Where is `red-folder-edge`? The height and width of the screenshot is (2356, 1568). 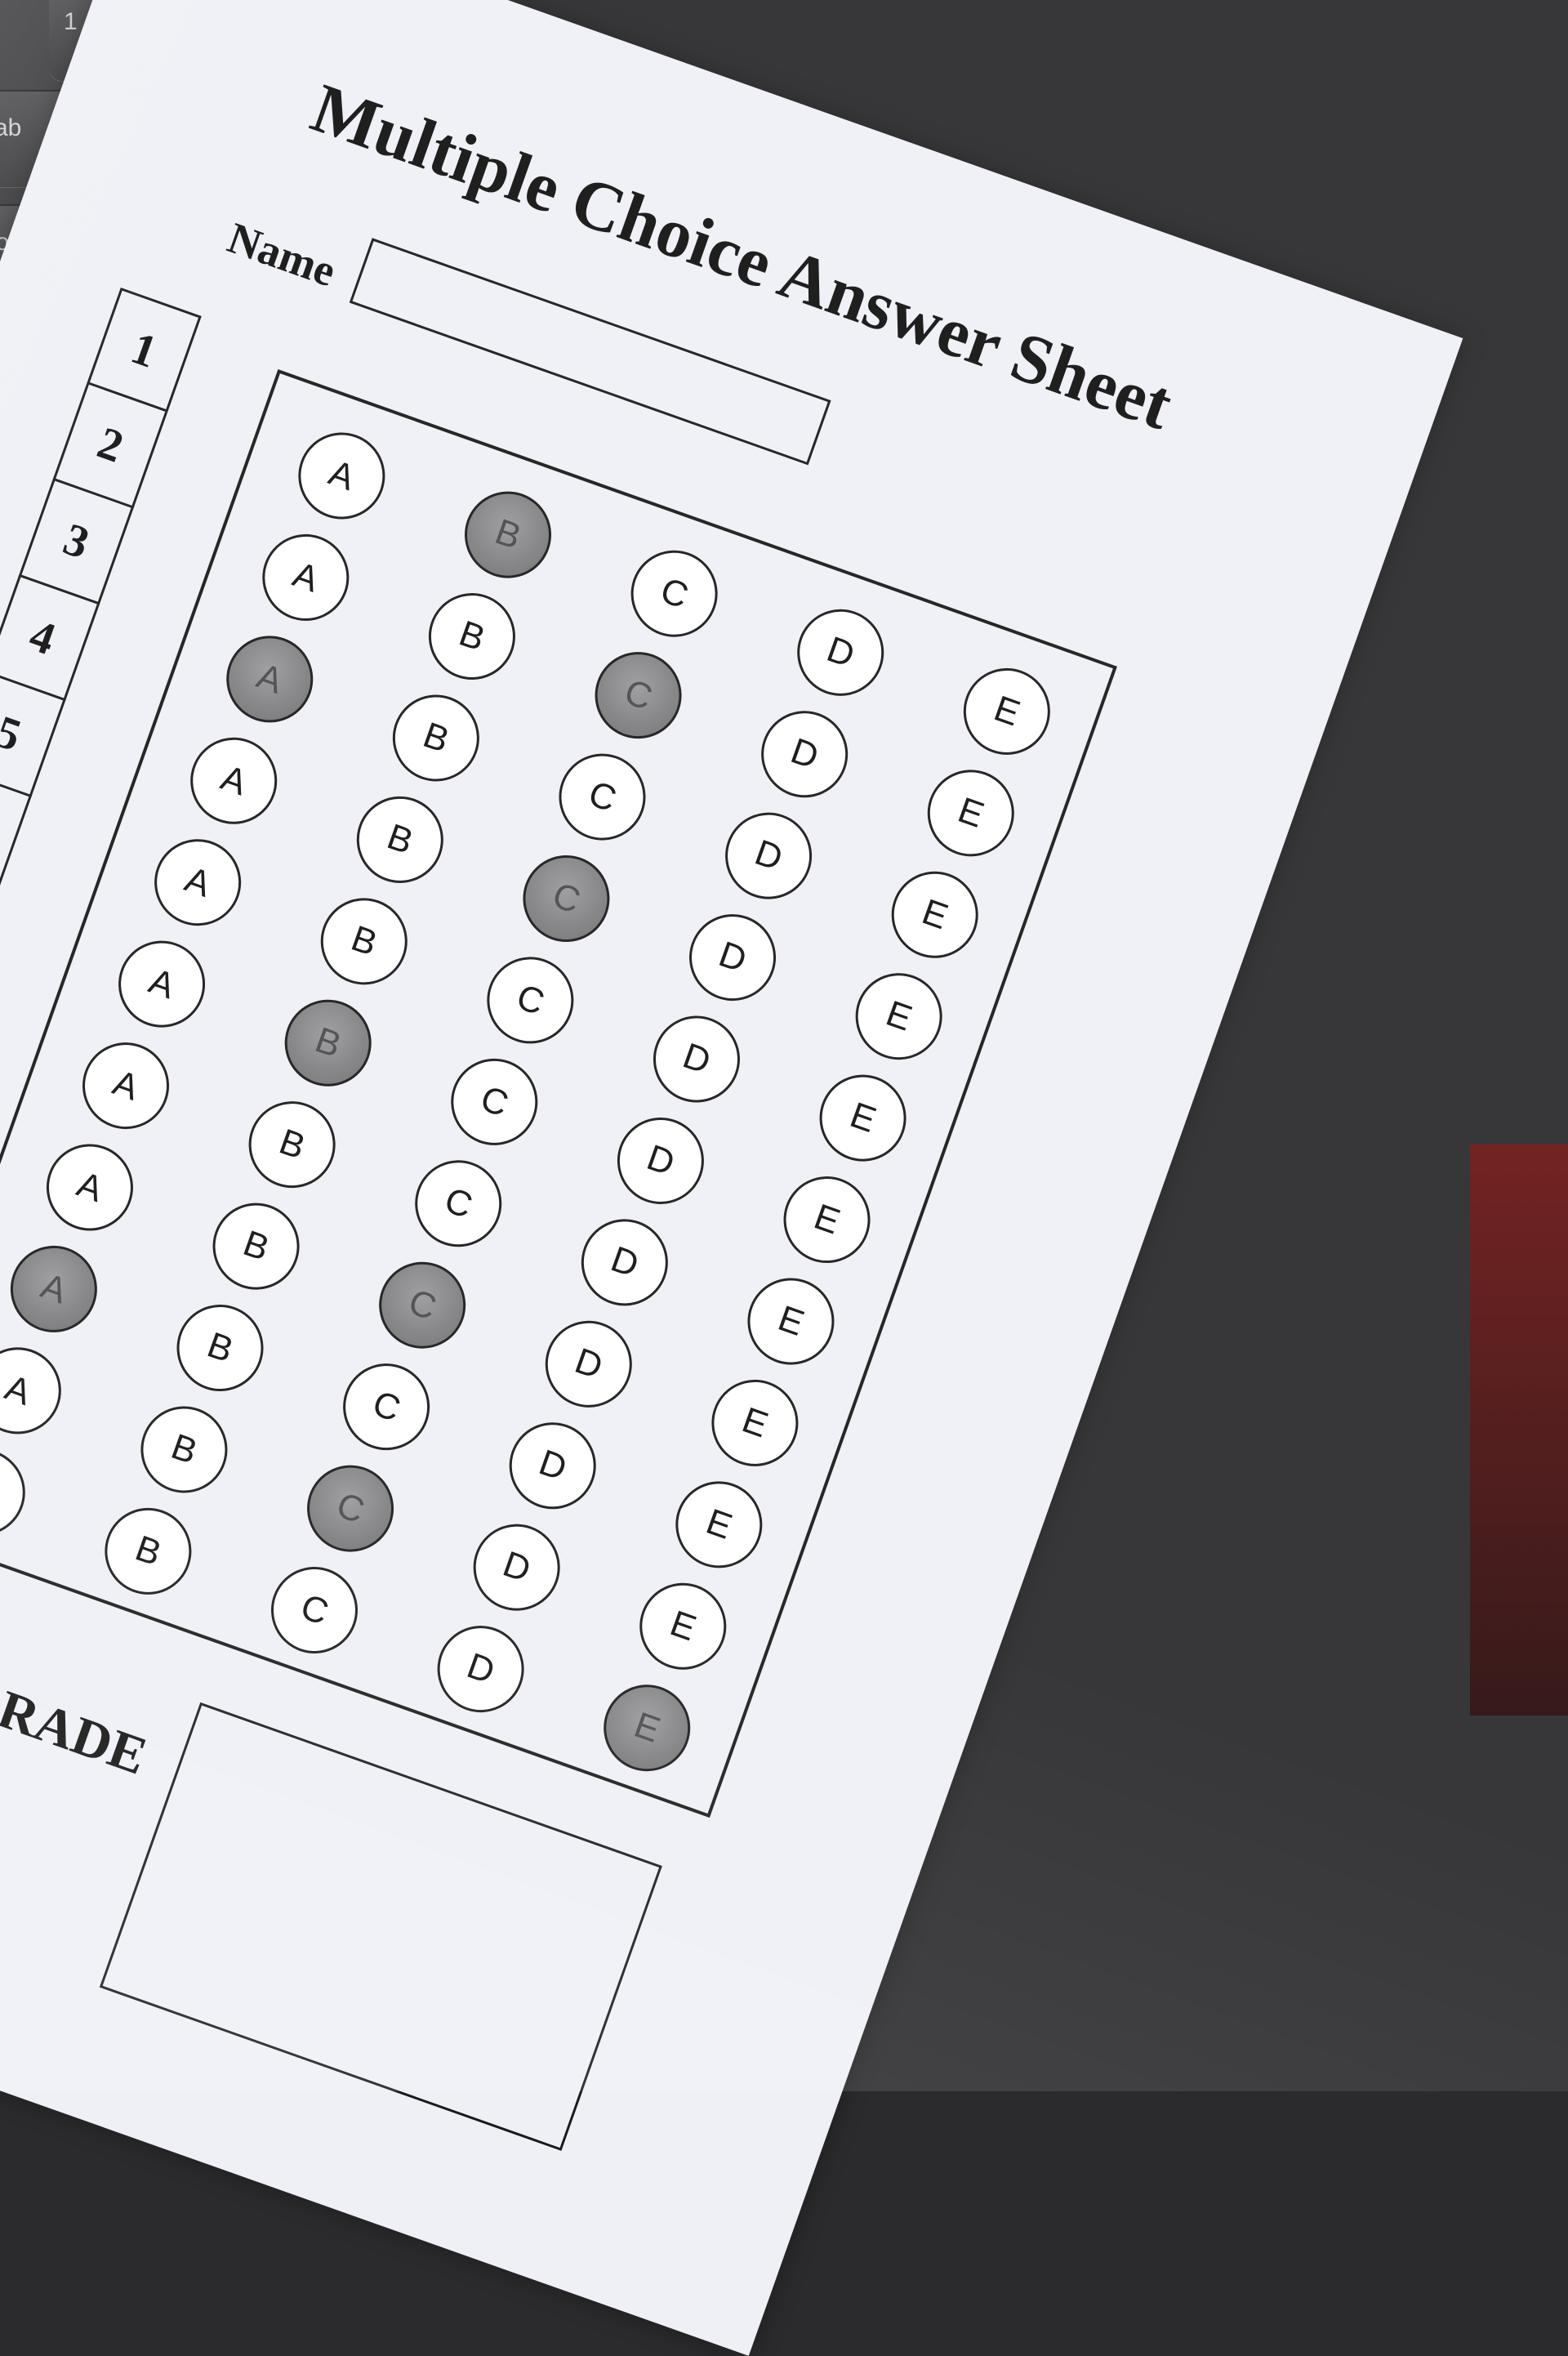
red-folder-edge is located at coordinates (1519, 1430).